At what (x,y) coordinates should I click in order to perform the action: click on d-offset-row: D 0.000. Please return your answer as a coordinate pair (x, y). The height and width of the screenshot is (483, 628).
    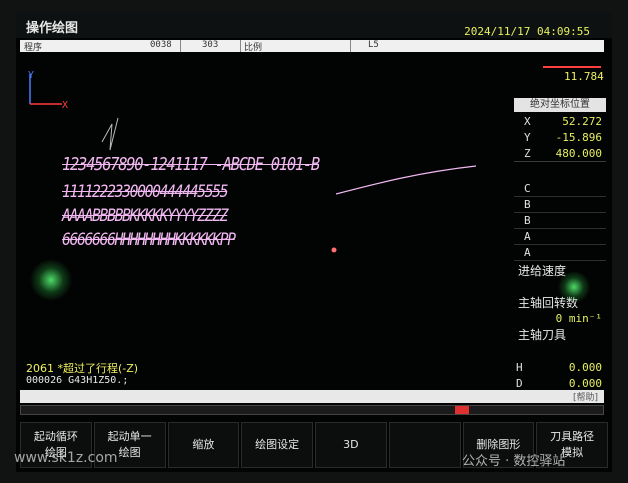
    Looking at the image, I should click on (559, 383).